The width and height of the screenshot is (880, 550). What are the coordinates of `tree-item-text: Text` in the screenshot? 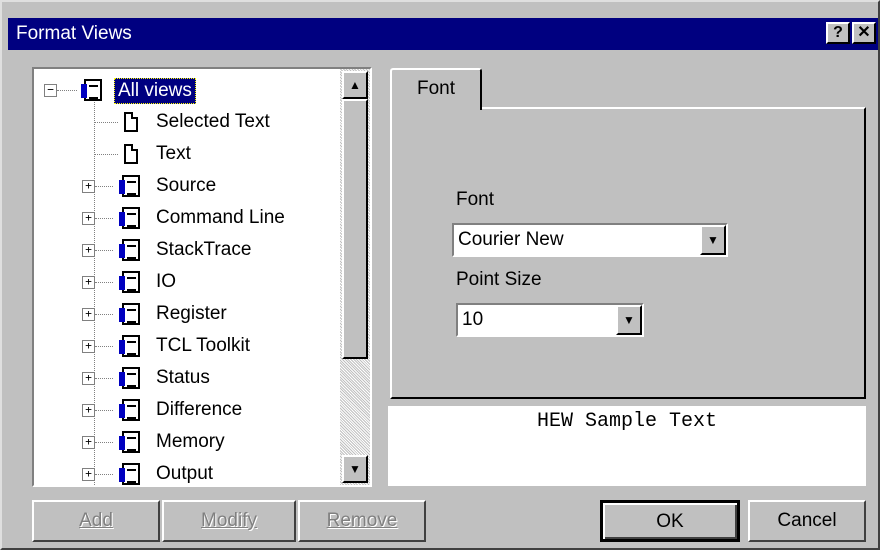 It's located at (187, 154).